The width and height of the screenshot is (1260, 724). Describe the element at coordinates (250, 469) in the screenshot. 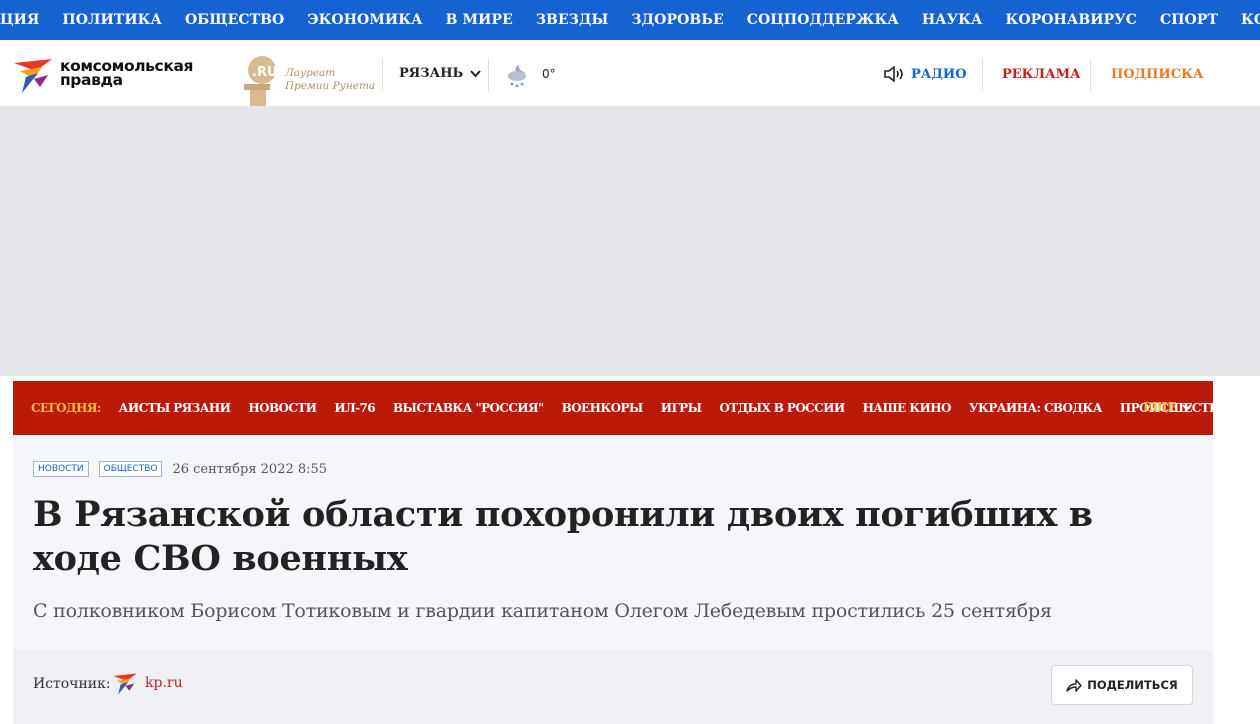

I see `publish-date: 26 сентября 2022 8:55` at that location.